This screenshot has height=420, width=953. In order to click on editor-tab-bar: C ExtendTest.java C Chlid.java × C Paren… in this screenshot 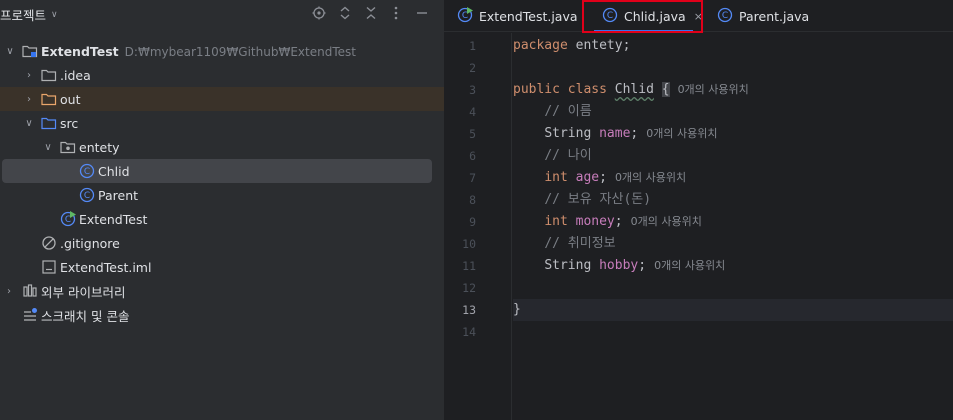, I will do `click(698, 16)`.